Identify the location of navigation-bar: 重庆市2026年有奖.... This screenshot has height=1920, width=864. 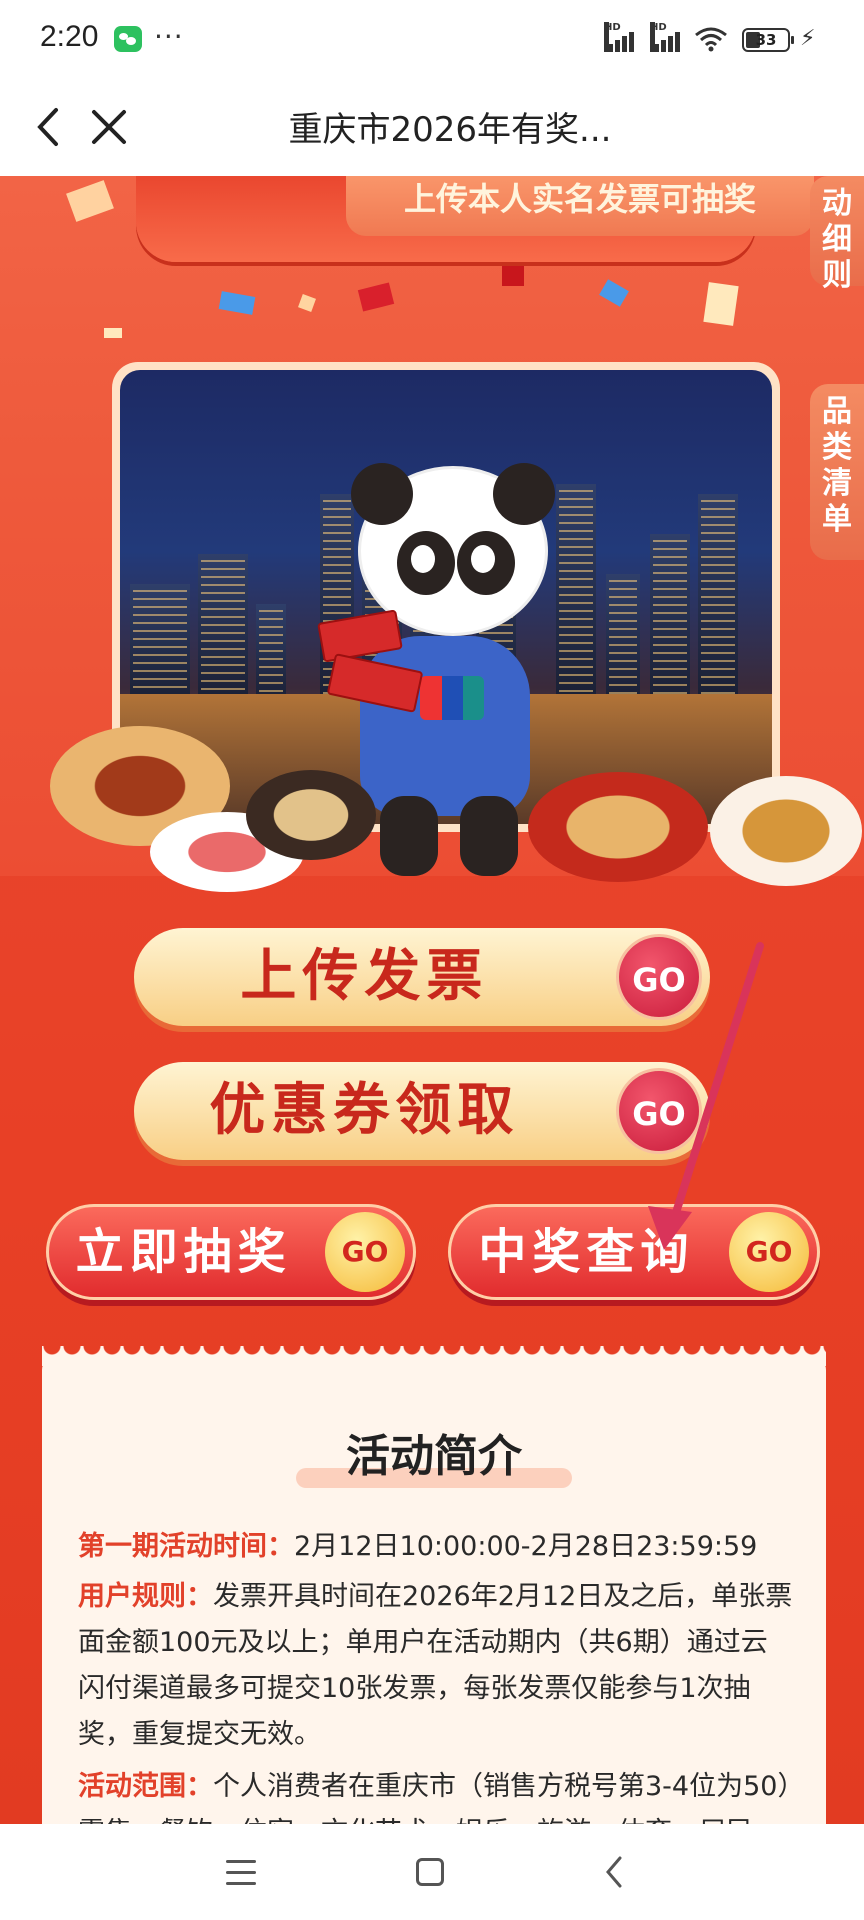
(432, 128).